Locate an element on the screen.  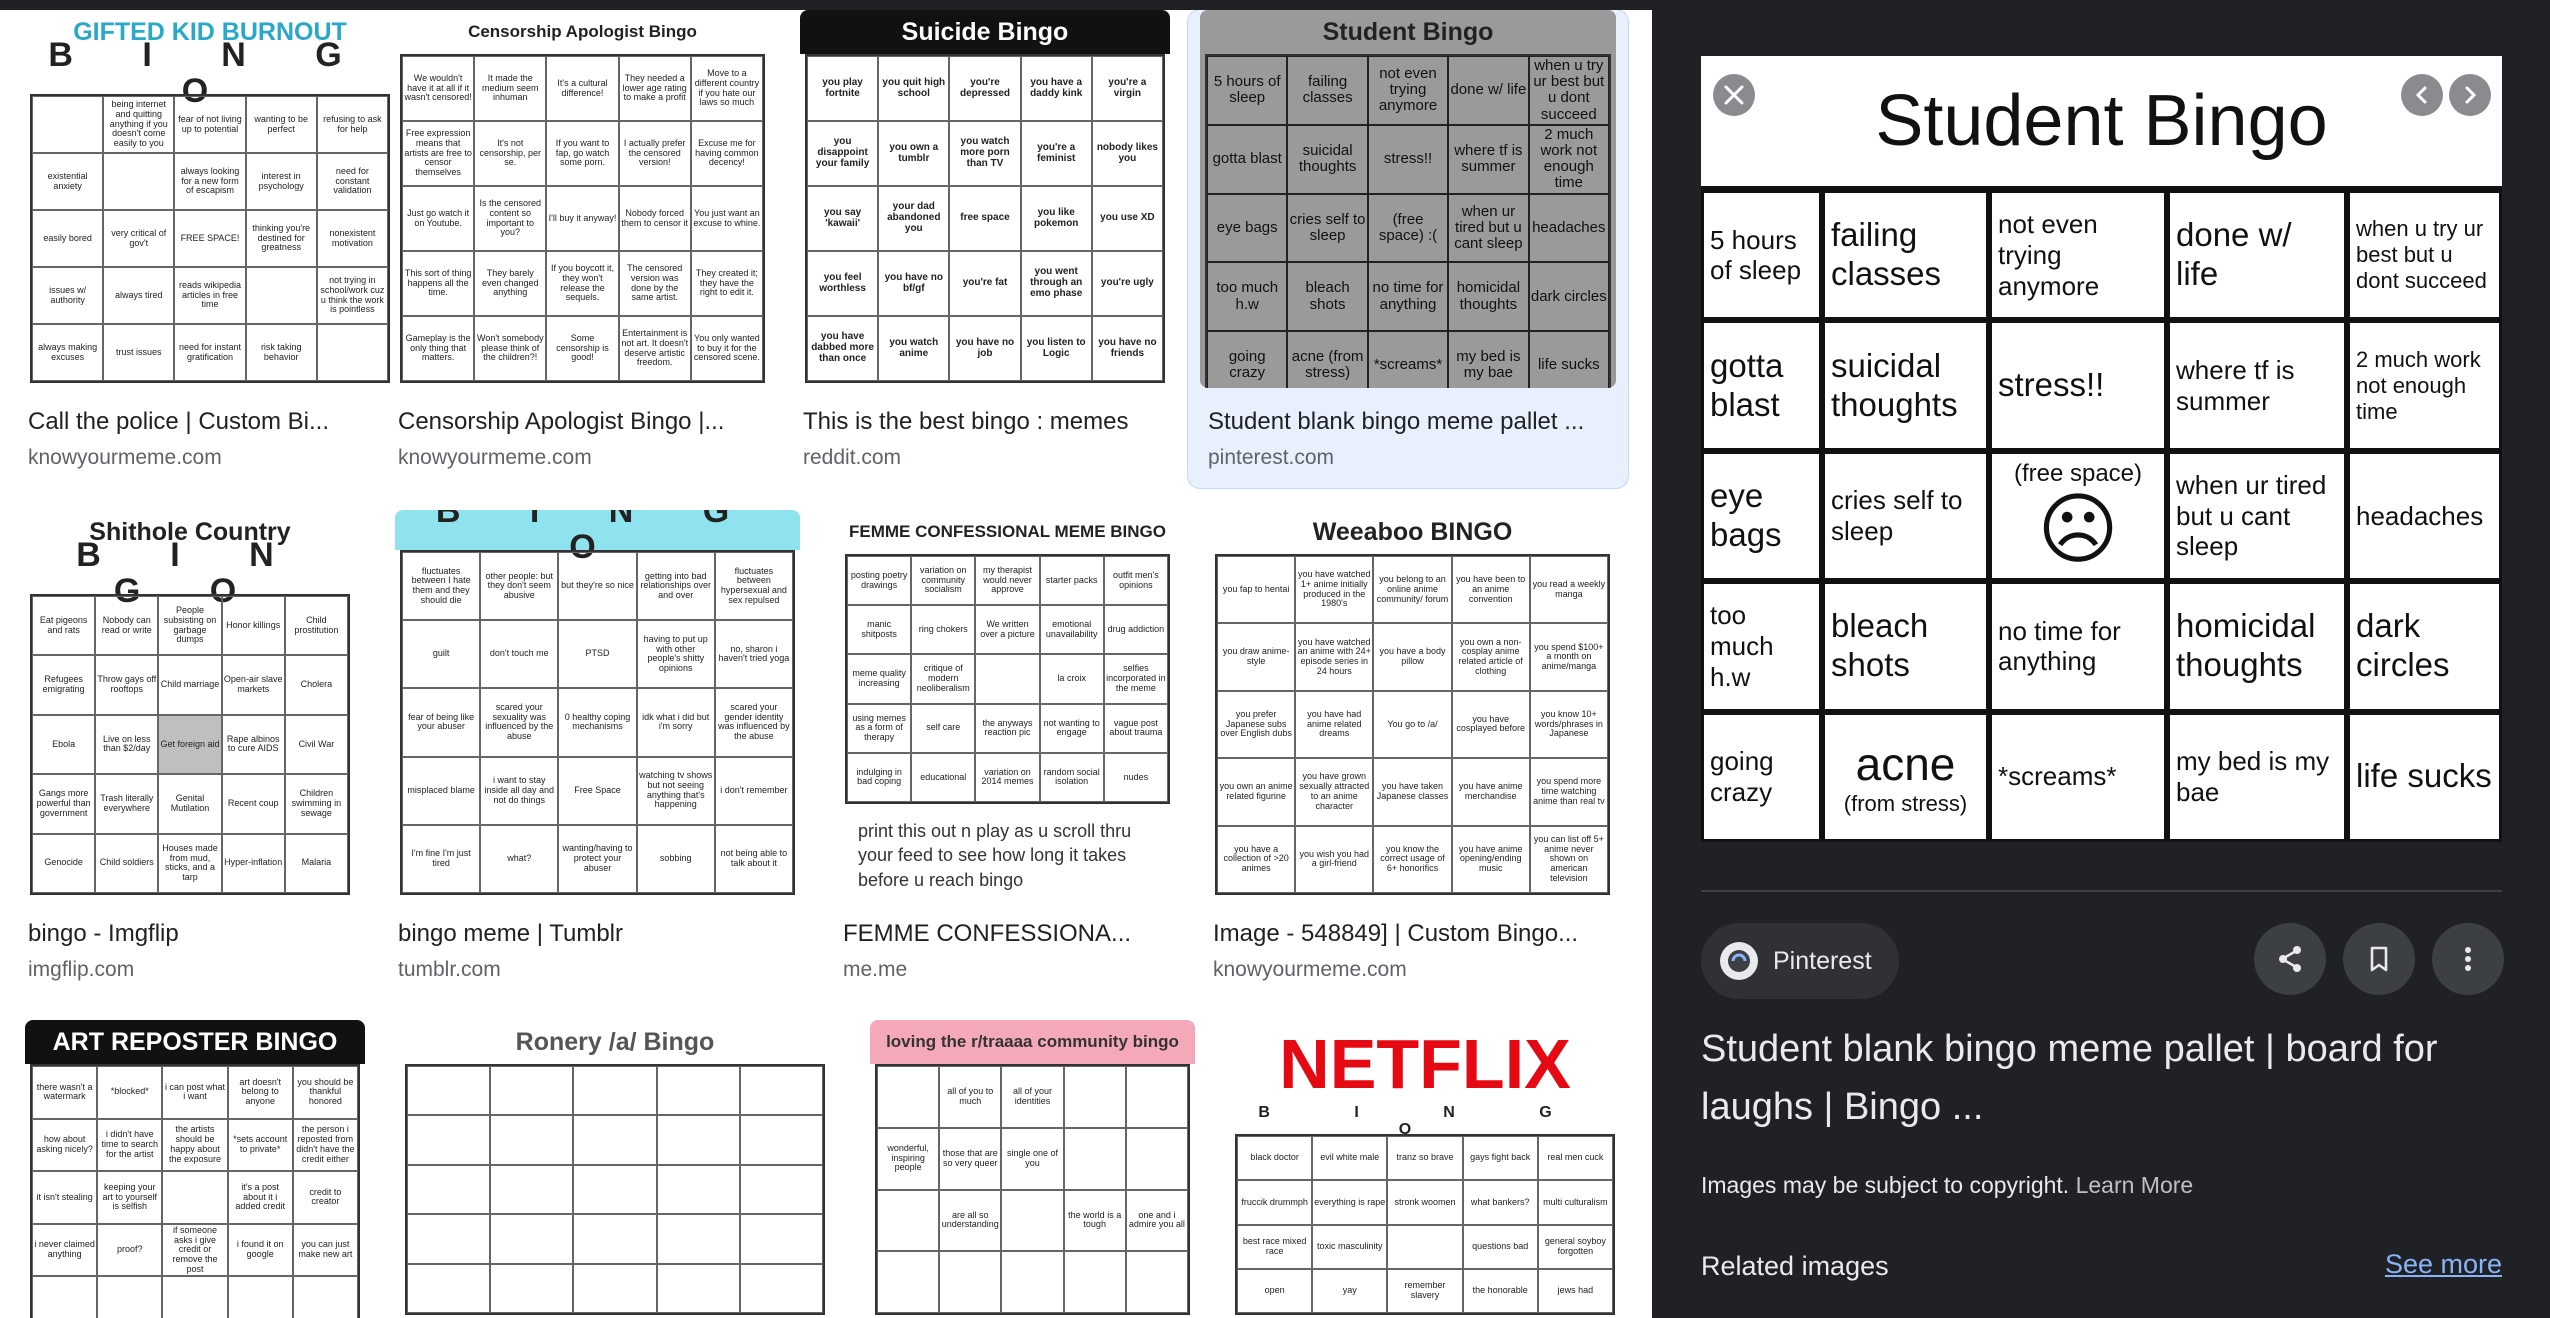
related-images-heading: Related images is located at coordinates (1795, 1266).